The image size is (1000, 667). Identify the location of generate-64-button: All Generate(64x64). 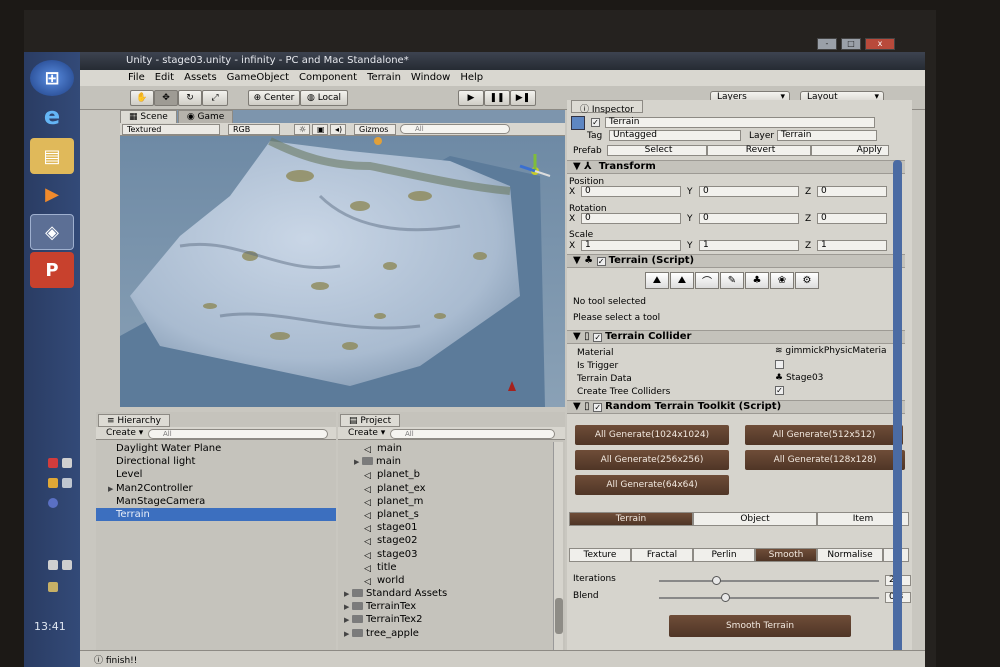
(652, 485).